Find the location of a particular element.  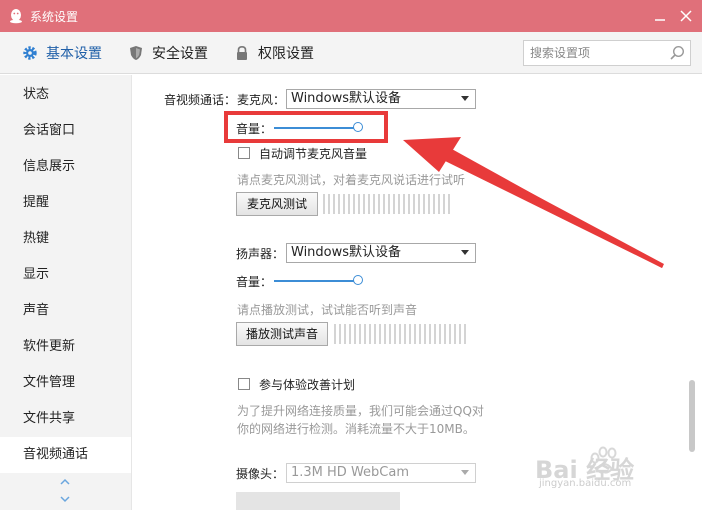

baidu-watermark: Bai 经验 jingyan.baidu.com is located at coordinates (612, 466).